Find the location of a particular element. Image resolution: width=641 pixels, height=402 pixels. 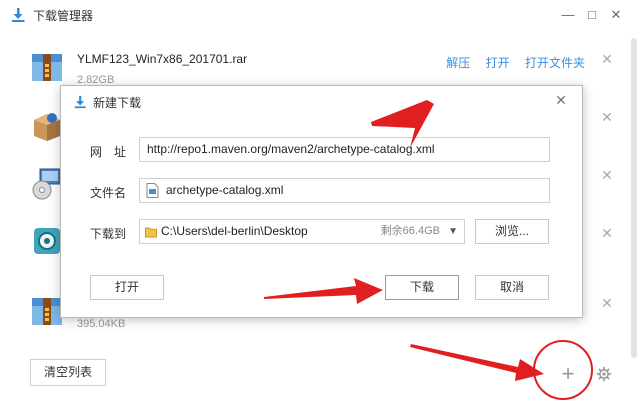

filename-value: archetype-catalog.xml is located at coordinates (225, 190).